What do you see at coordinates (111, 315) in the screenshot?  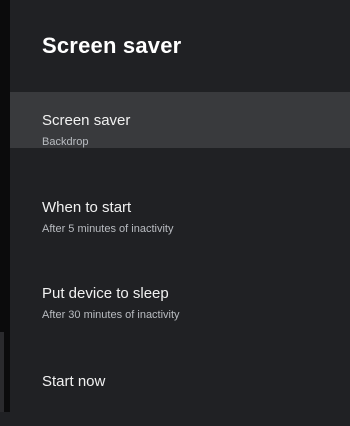 I see `menu-item-value: After 30 minutes of inactivity` at bounding box center [111, 315].